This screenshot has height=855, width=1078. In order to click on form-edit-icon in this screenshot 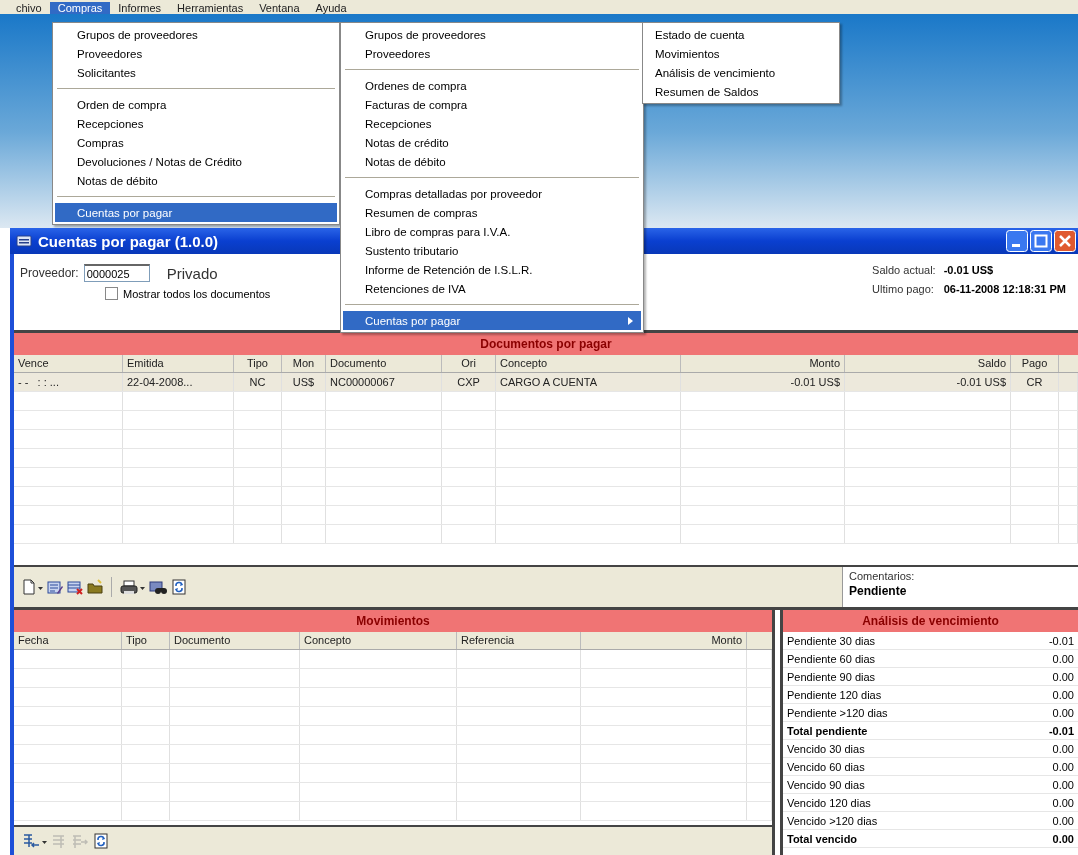, I will do `click(55, 587)`.